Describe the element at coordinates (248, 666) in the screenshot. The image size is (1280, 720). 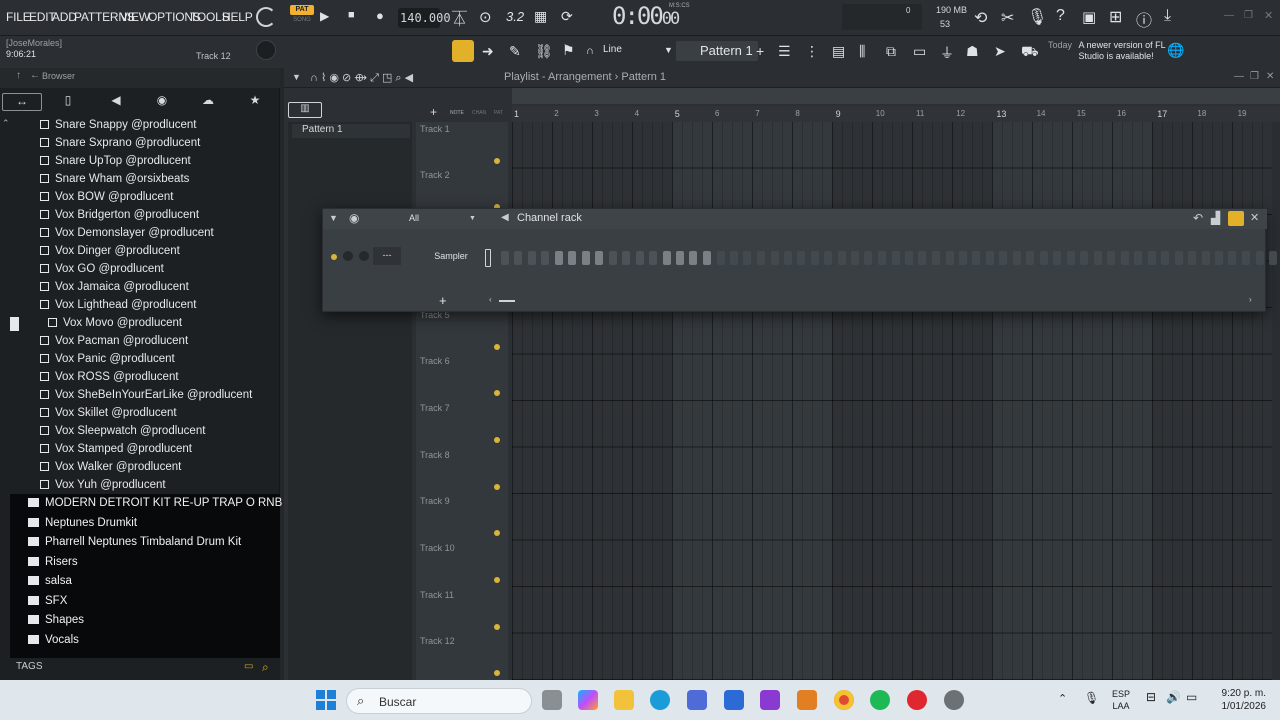
I see `folder-icon: ▭` at that location.